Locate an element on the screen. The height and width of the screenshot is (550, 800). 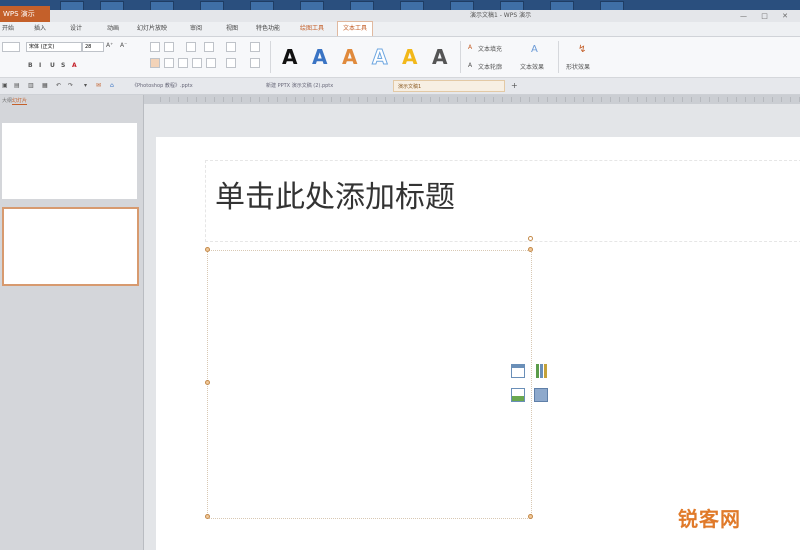
new-doc-icon: ▣ is located at coordinates (5, 85).